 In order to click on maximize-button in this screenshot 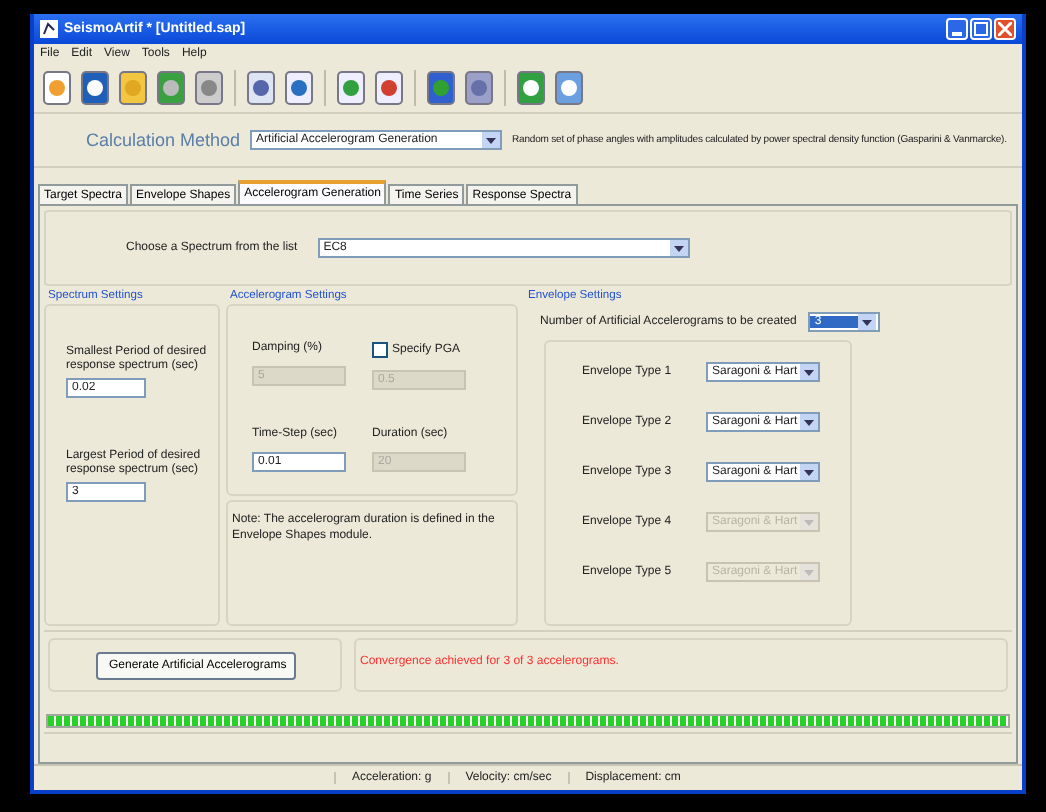, I will do `click(981, 29)`.